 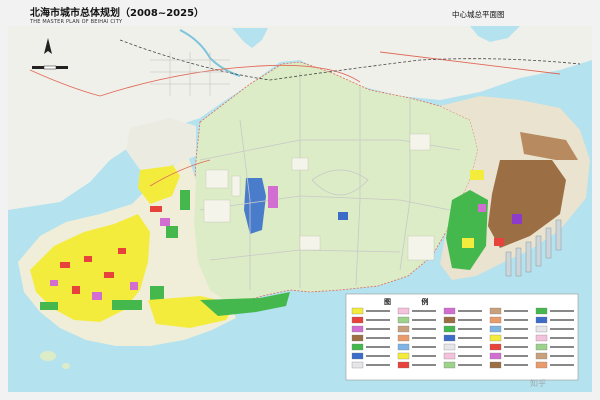 What do you see at coordinates (66, 366) in the screenshot?
I see `small-island` at bounding box center [66, 366].